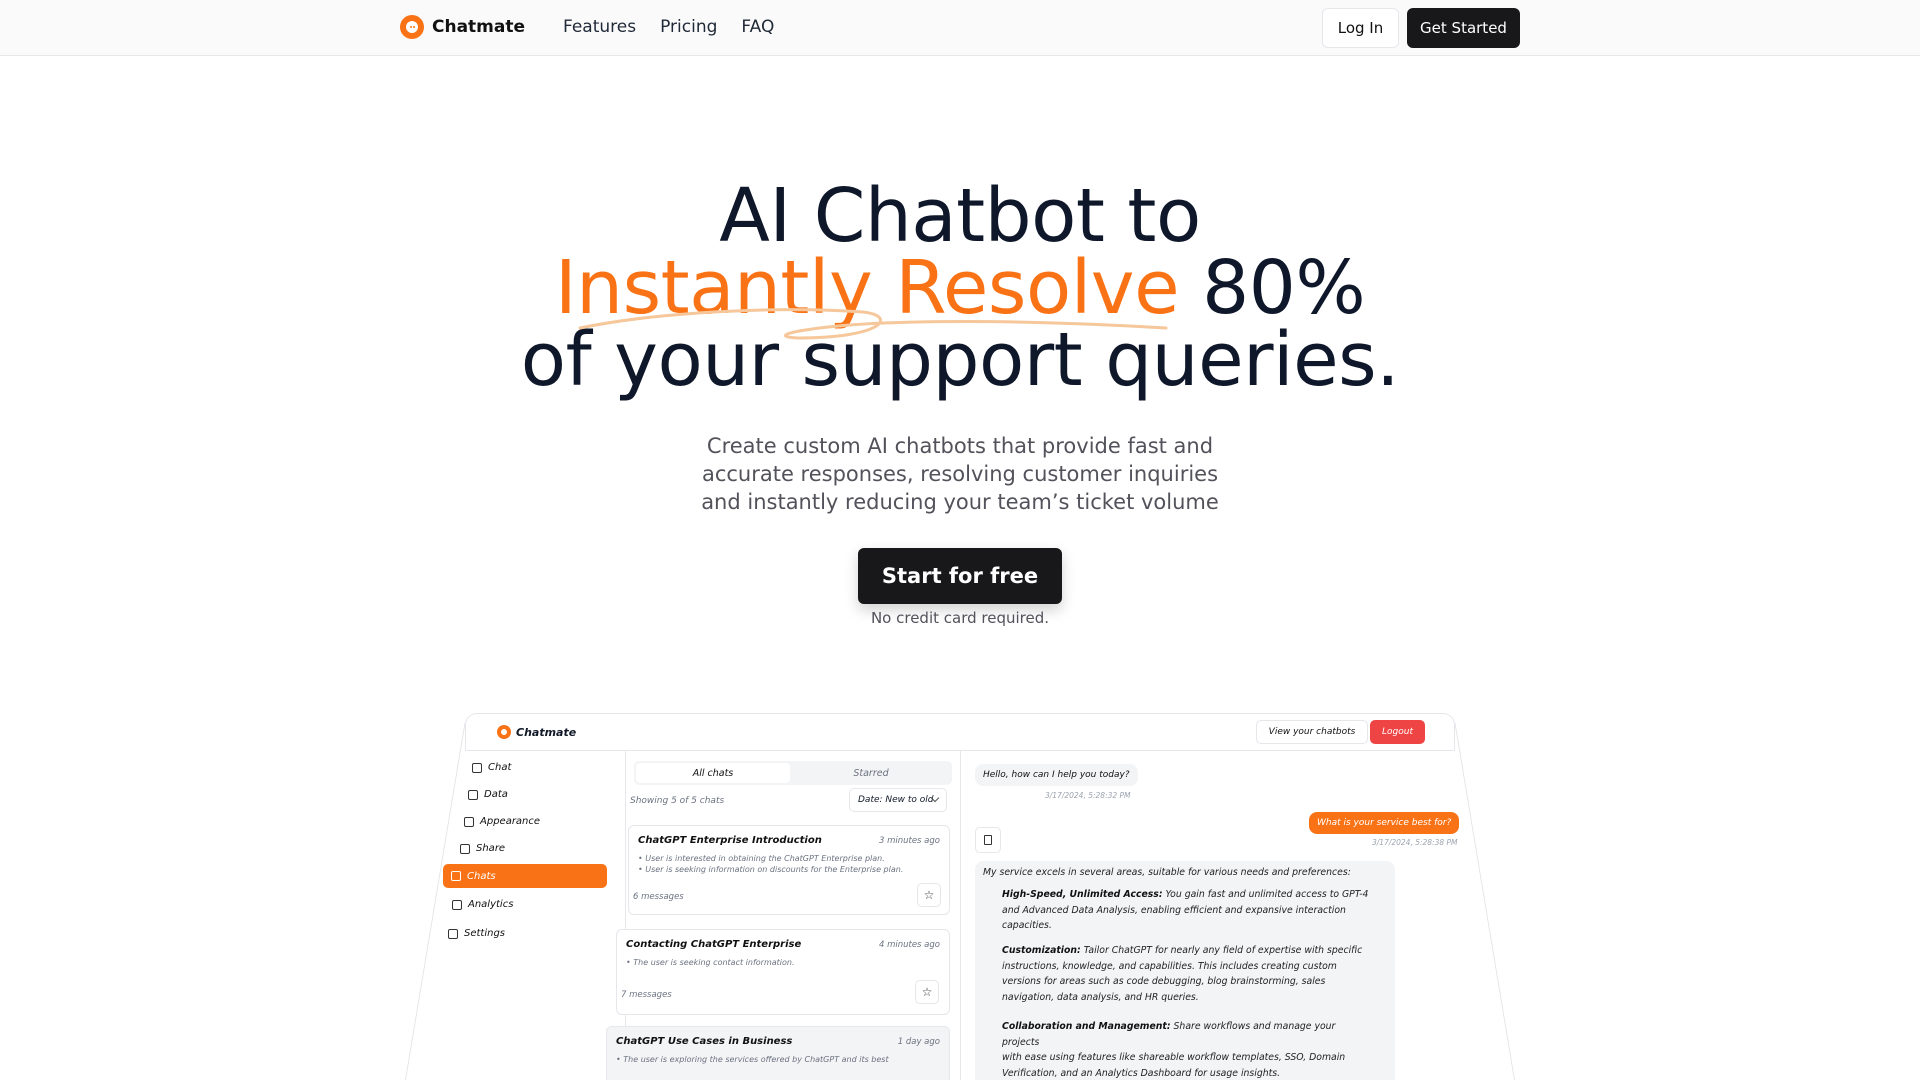 The image size is (1920, 1080). What do you see at coordinates (1088, 795) in the screenshot?
I see `message-timestamp: 3/17/2024, 5:28:32 PM` at bounding box center [1088, 795].